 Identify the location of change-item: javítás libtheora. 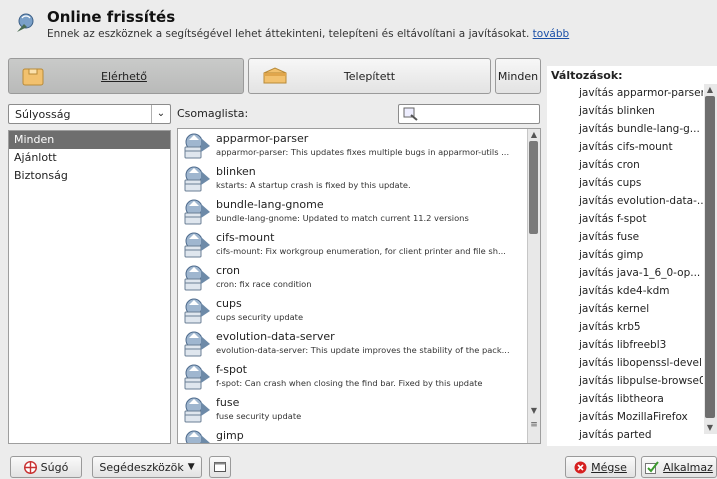
(621, 399).